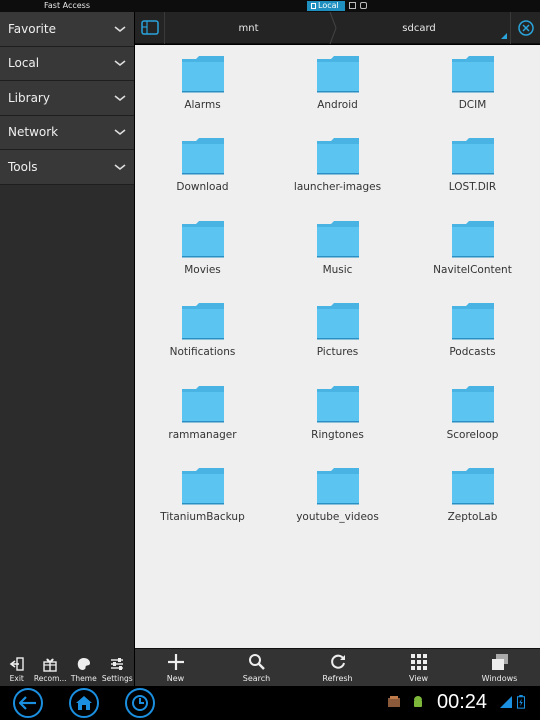 The height and width of the screenshot is (720, 540). I want to click on sidebar-toolbar: Exit Recom... Theme Settings, so click(67, 667).